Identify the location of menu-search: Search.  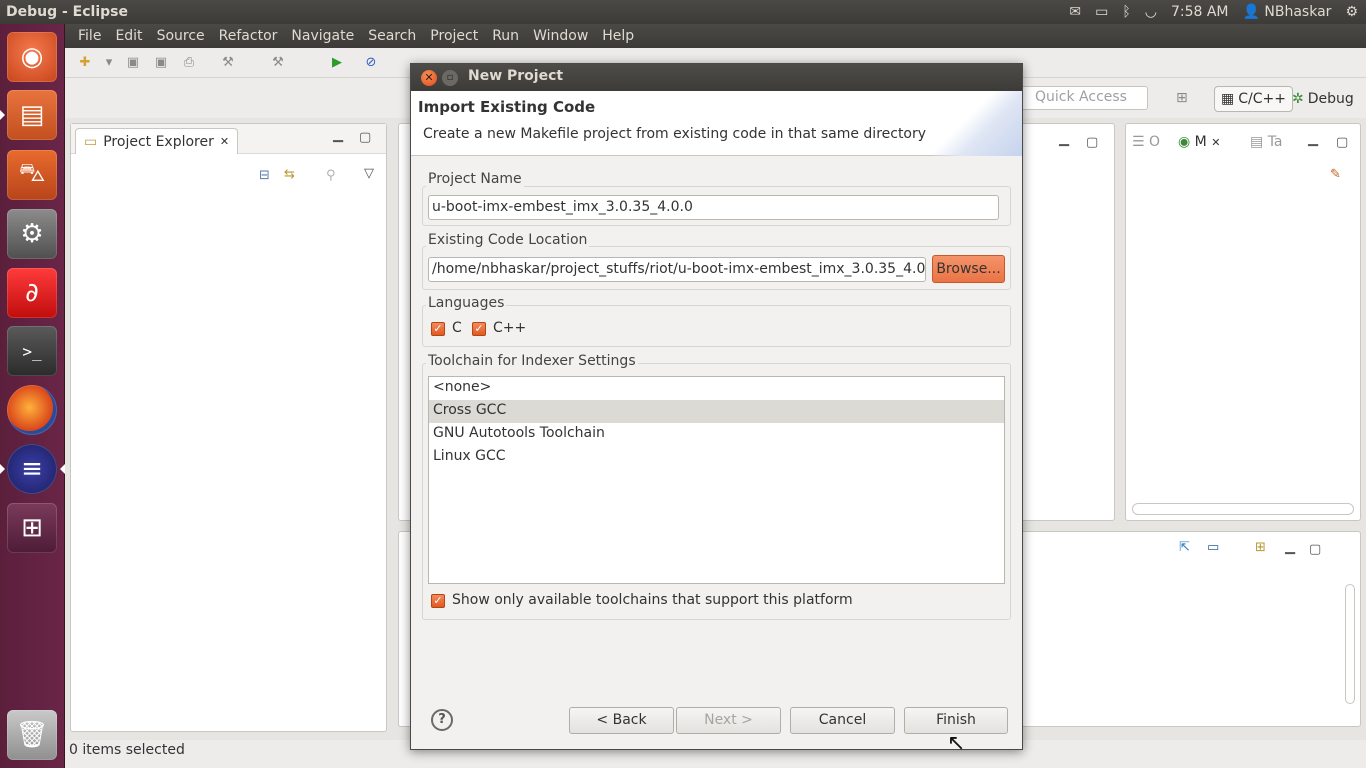
(392, 36).